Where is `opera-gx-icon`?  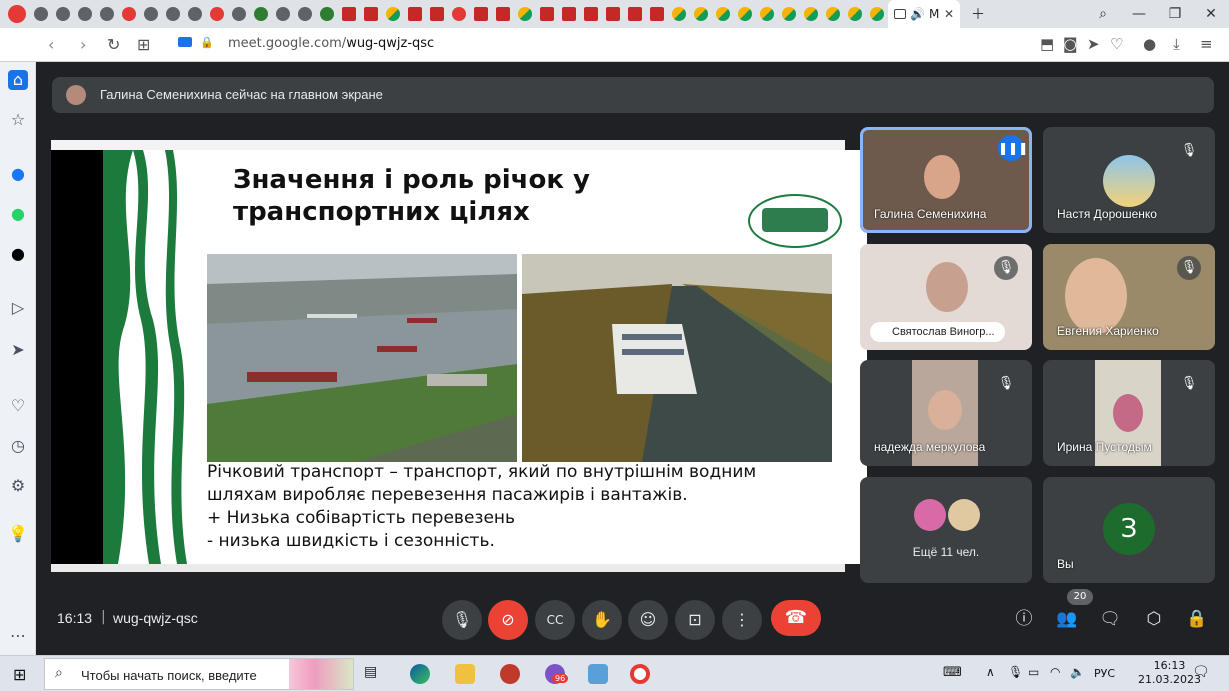 opera-gx-icon is located at coordinates (510, 674).